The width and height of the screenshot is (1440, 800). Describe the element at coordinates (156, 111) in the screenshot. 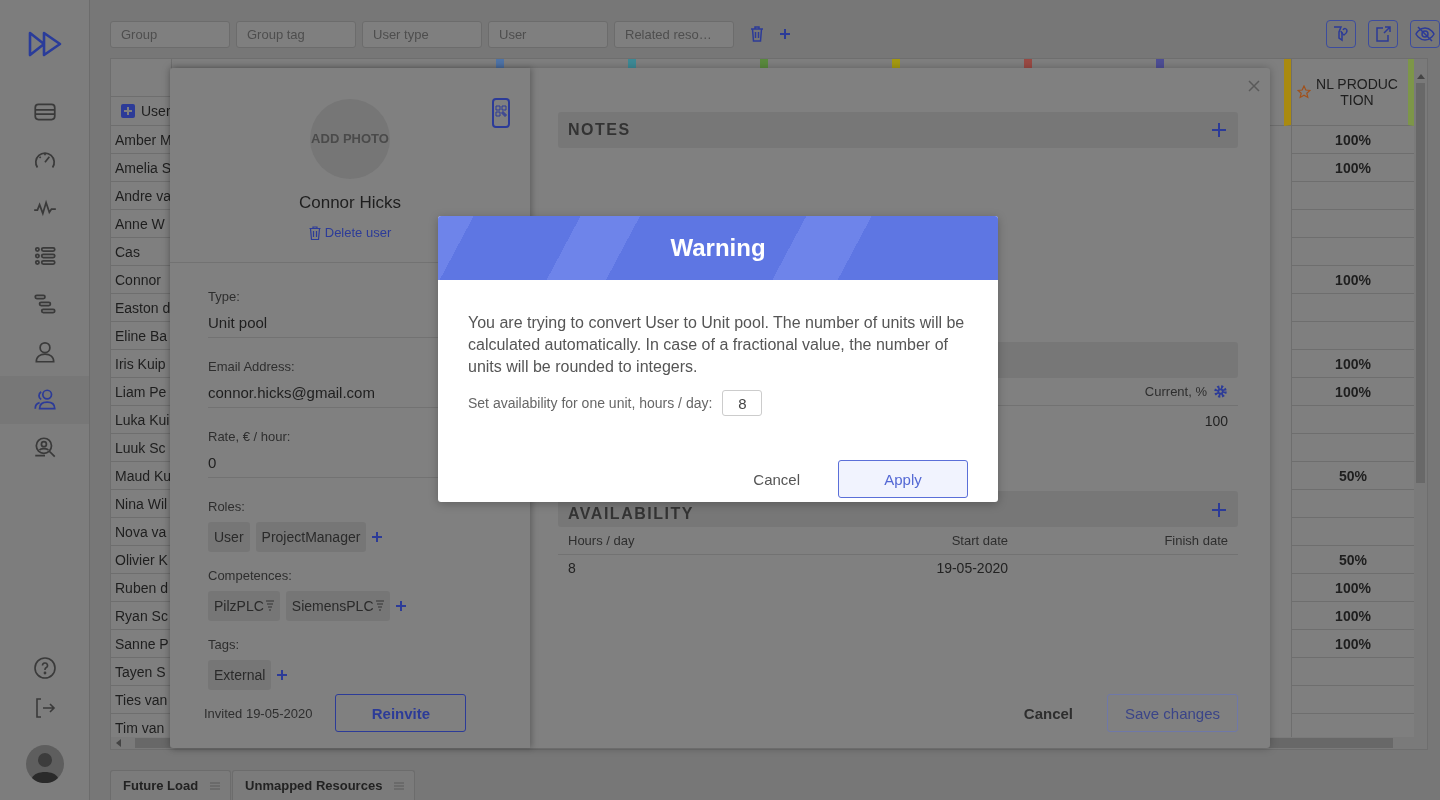

I see `column-header: User` at that location.